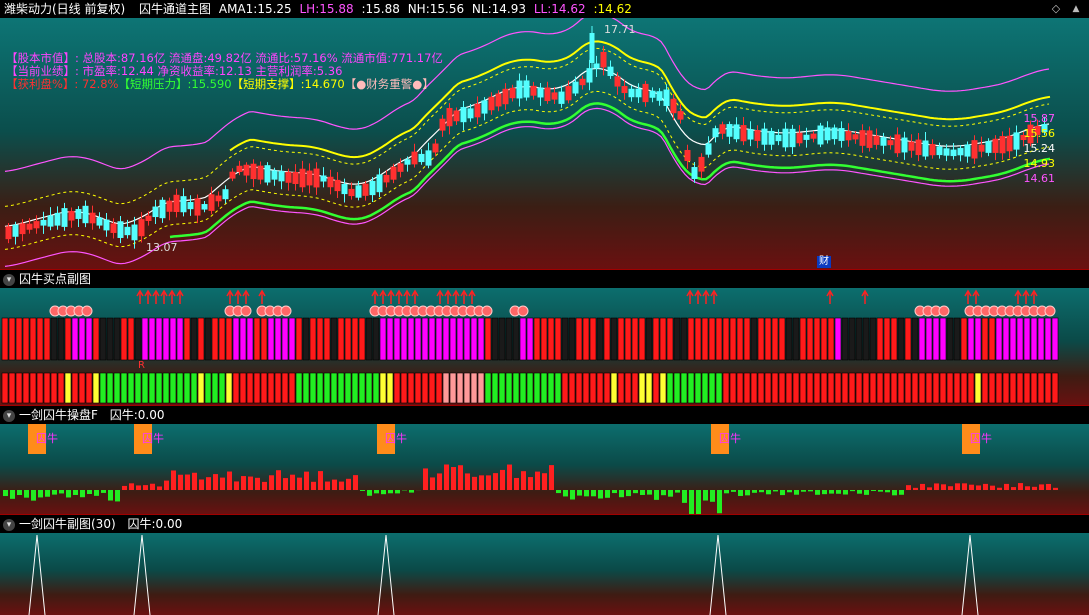 The height and width of the screenshot is (615, 1089). I want to click on sub-chart-lines, so click(544, 574).